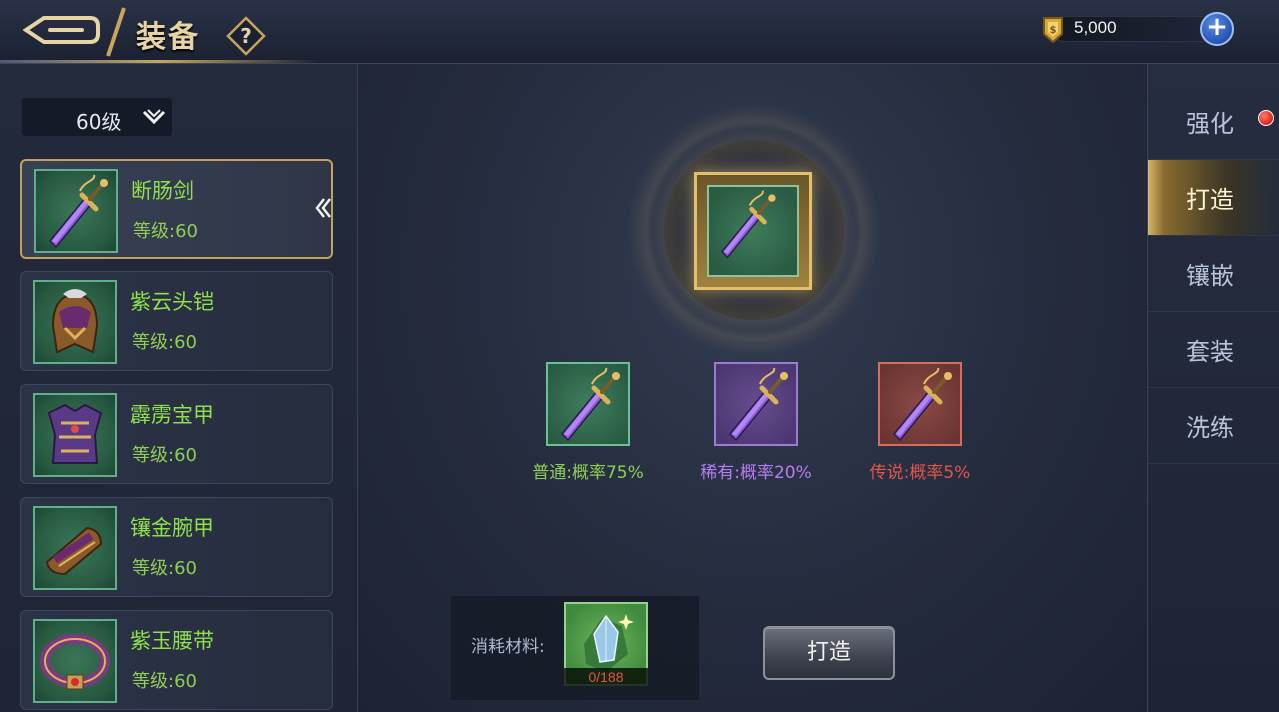 The height and width of the screenshot is (712, 1279). Describe the element at coordinates (116, 32) in the screenshot. I see `title-divider` at that location.